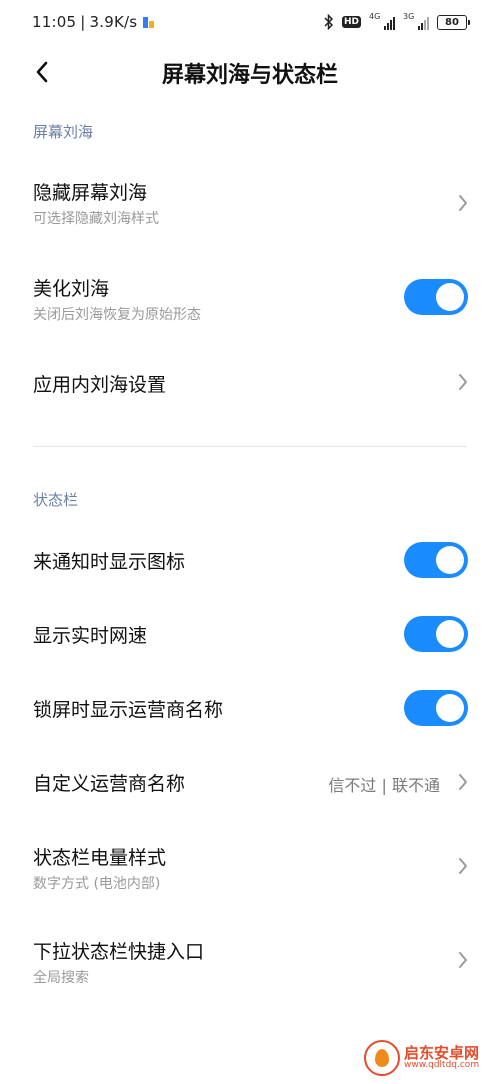  I want to click on section-label-statusbar: 状态栏, so click(56, 500).